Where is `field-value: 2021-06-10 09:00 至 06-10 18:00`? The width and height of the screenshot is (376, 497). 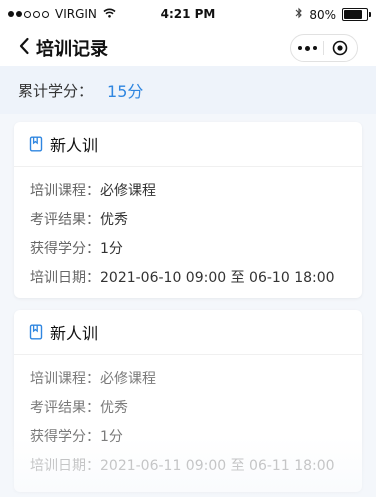
field-value: 2021-06-10 09:00 至 06-10 18:00 is located at coordinates (217, 277).